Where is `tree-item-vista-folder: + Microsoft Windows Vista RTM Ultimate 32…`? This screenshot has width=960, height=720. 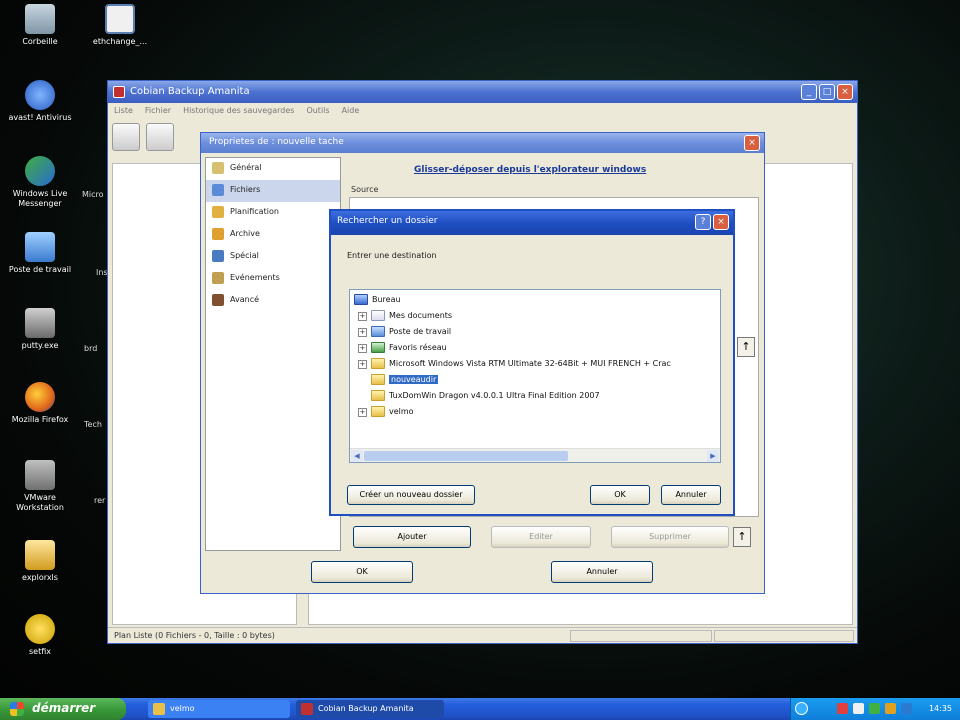
tree-item-vista-folder: + Microsoft Windows Vista RTM Ultimate 32… is located at coordinates (514, 366).